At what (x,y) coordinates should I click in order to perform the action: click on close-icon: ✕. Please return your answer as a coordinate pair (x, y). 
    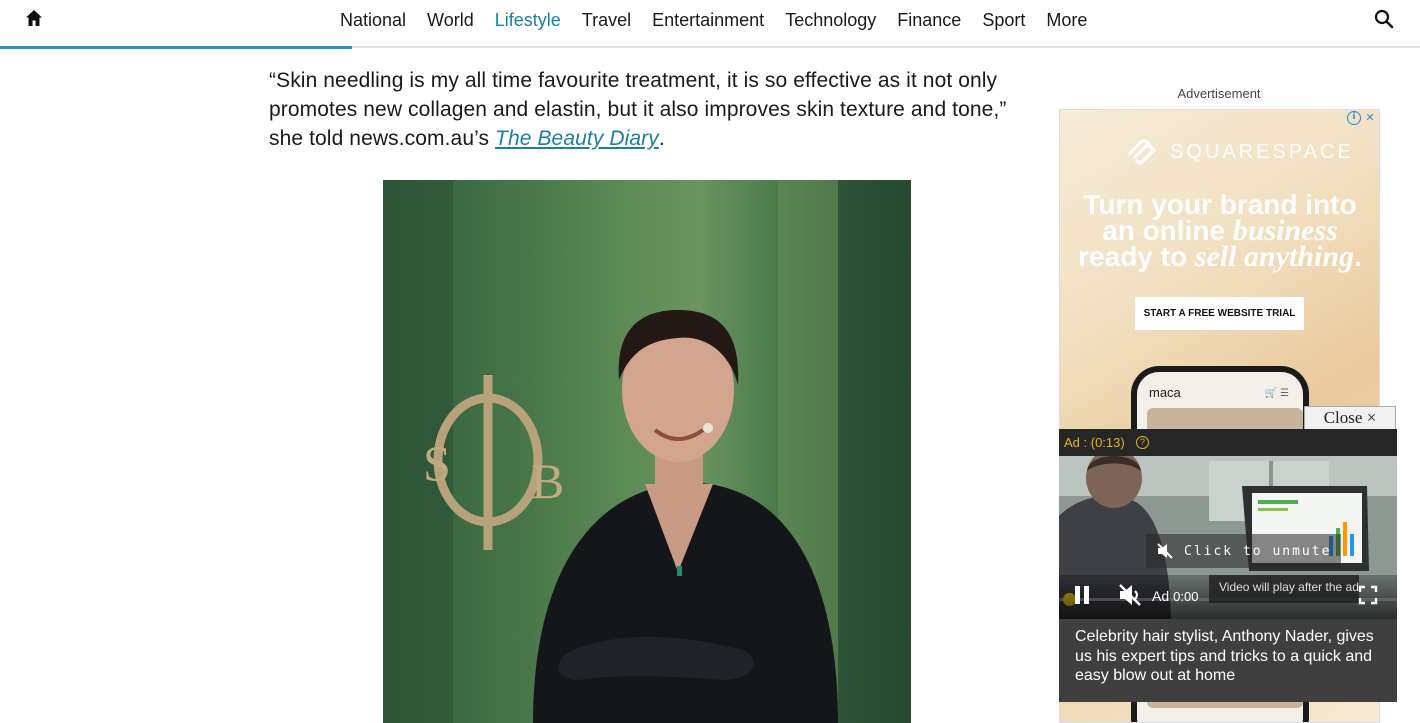
    Looking at the image, I should click on (1370, 118).